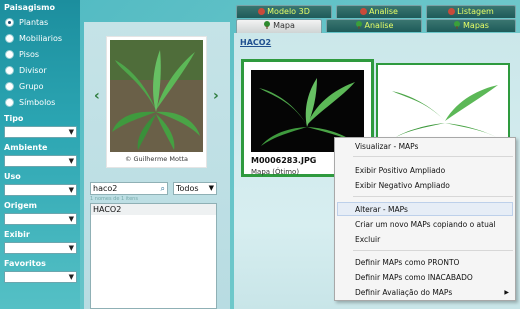  I want to click on tab-label: Mapas, so click(476, 25).